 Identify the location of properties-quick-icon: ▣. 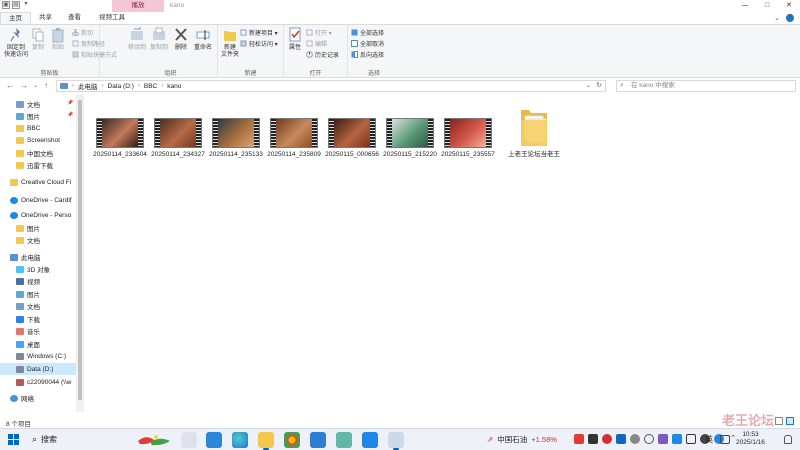
(6, 5).